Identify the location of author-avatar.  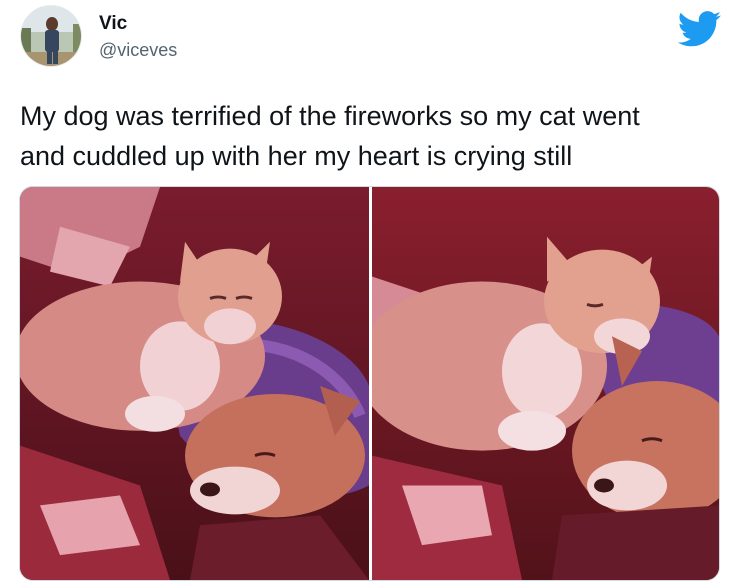
(51, 36).